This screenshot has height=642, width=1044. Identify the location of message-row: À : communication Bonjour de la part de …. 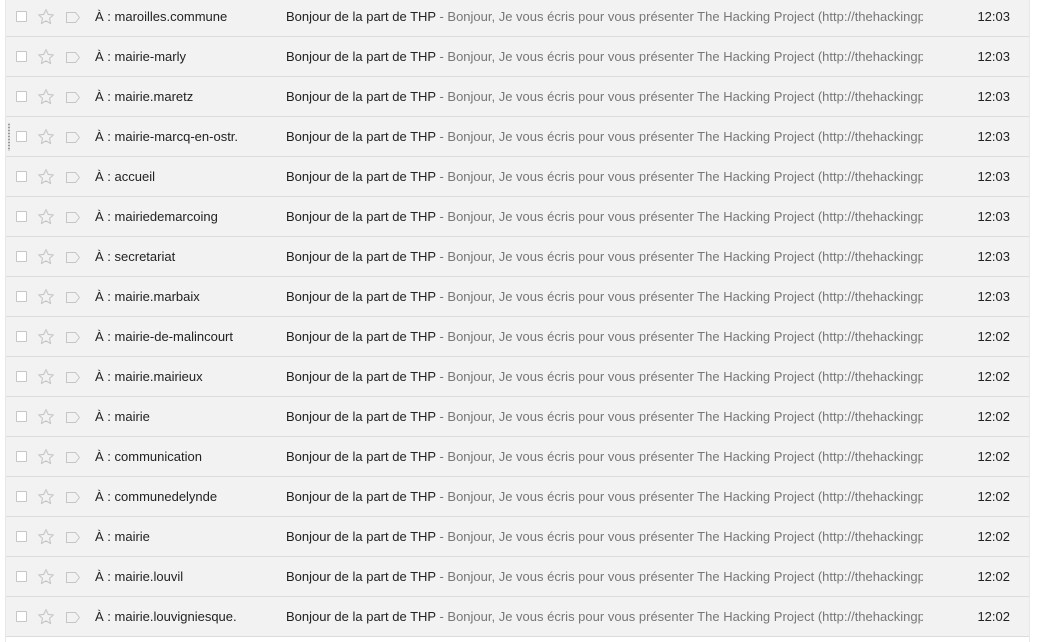
(517, 457).